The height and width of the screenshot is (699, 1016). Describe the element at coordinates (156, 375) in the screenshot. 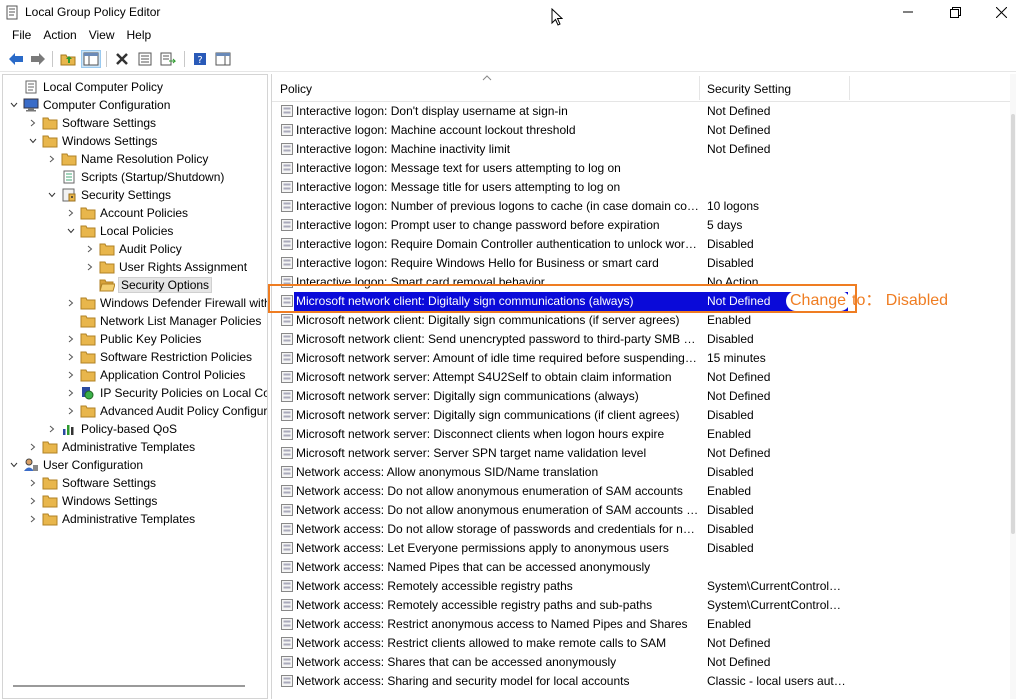

I see `tree-item: Application Control Policies` at that location.